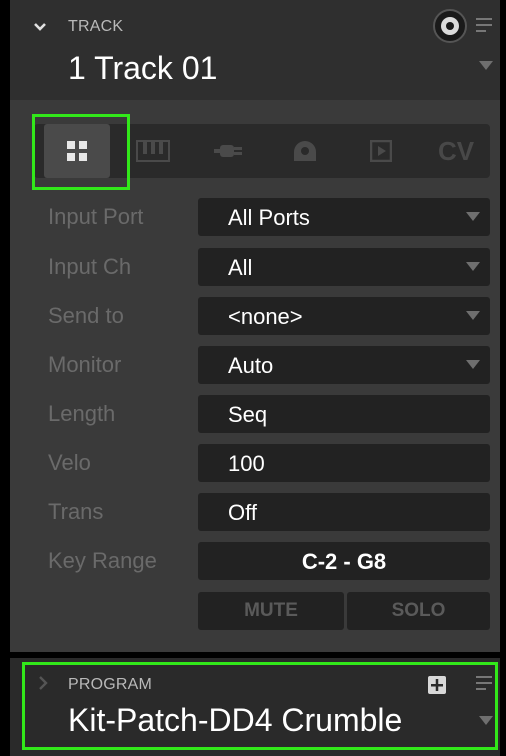  What do you see at coordinates (251, 365) in the screenshot?
I see `monitor-value: Auto` at bounding box center [251, 365].